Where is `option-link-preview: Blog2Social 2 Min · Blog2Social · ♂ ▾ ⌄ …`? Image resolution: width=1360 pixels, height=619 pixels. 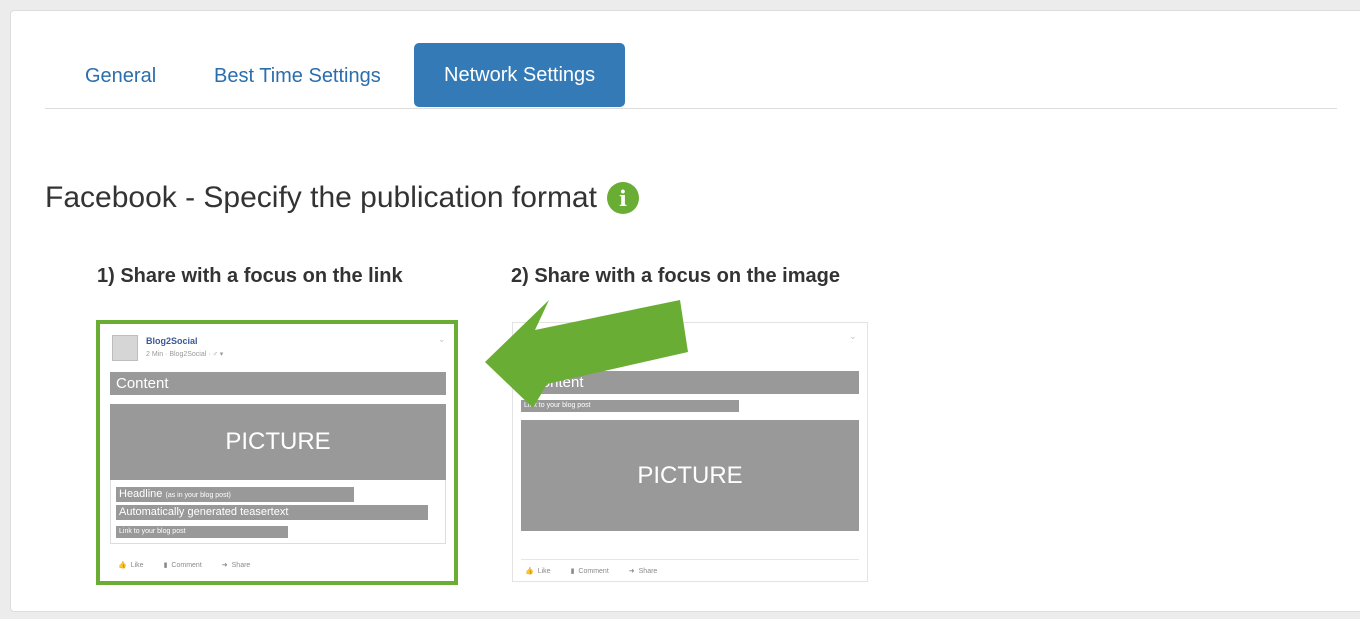 option-link-preview: Blog2Social 2 Min · Blog2Social · ♂ ▾ ⌄ … is located at coordinates (277, 452).